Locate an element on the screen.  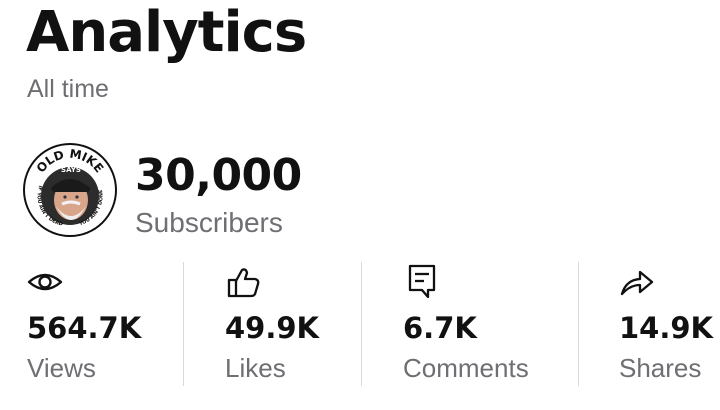
eye-icon is located at coordinates (45, 282).